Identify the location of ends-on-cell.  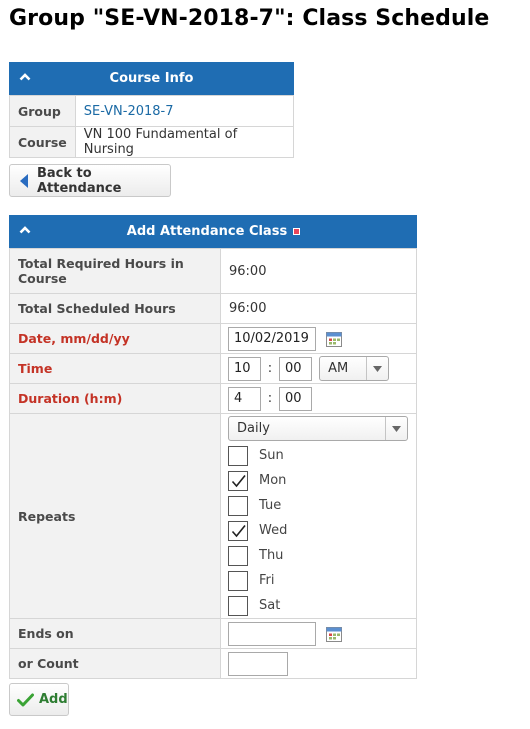
(318, 633).